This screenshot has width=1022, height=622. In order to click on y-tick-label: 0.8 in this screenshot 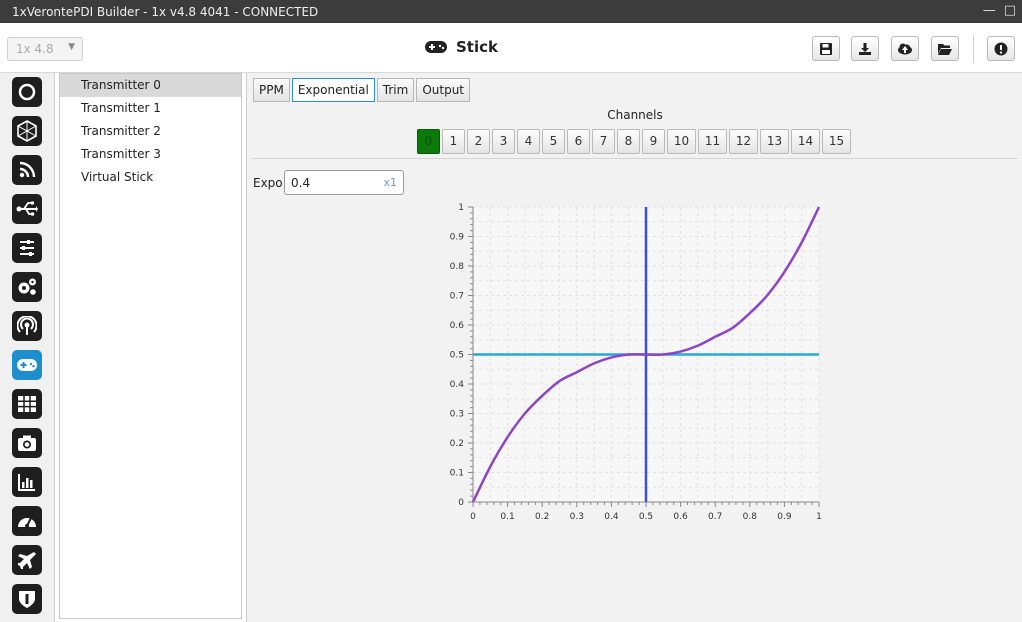, I will do `click(457, 267)`.